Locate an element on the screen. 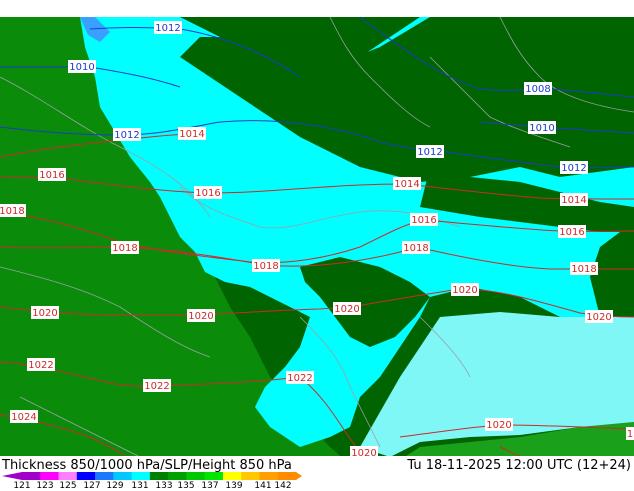  svg-text: 1 is located at coordinates (630, 434).